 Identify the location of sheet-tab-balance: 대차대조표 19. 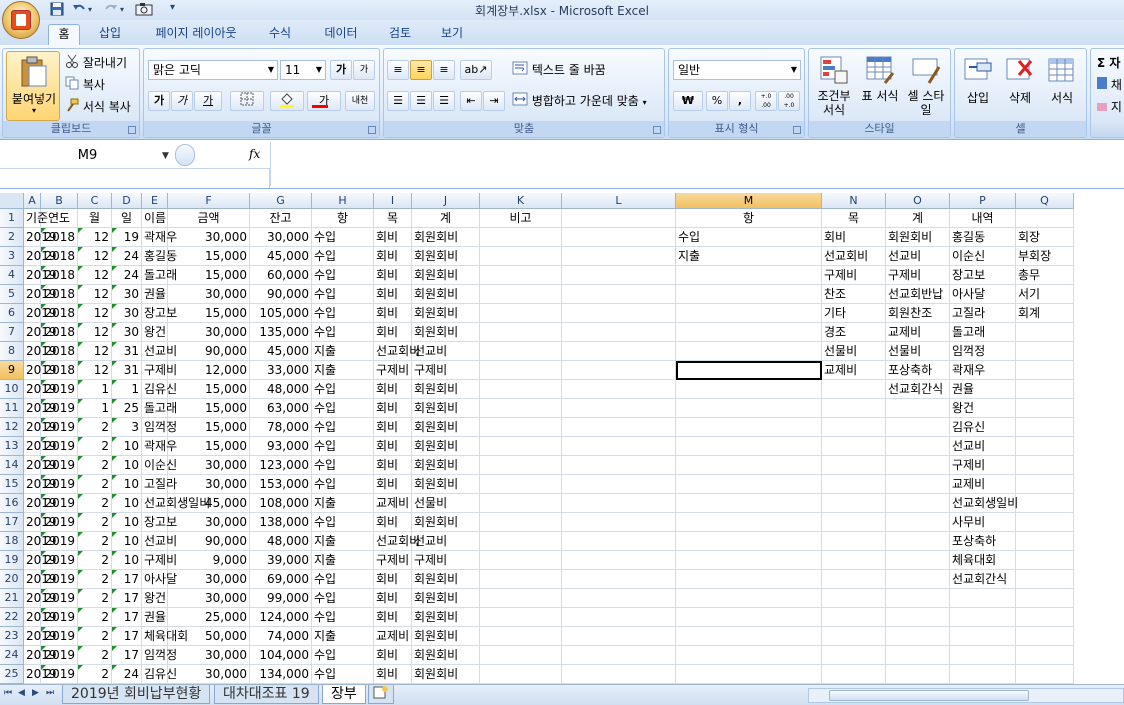
(266, 694).